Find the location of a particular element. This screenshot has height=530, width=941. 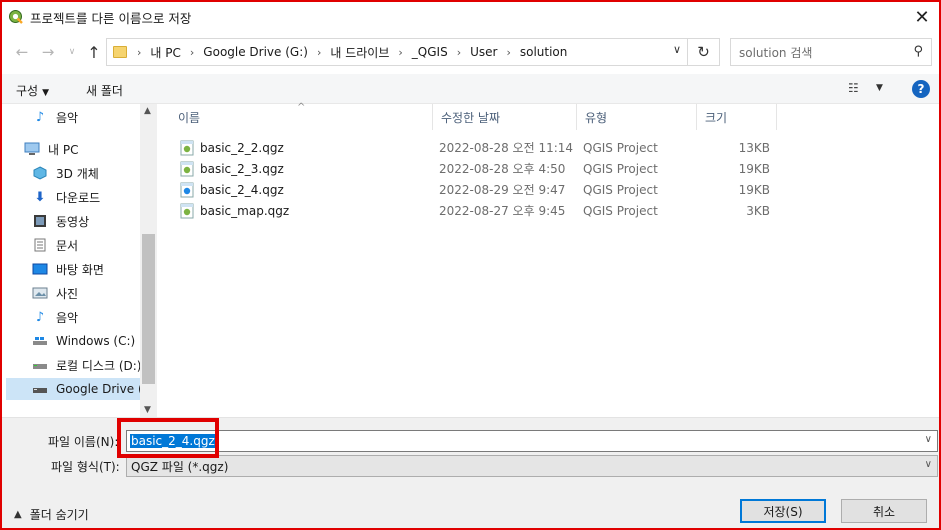

file-size: 3KB is located at coordinates (758, 210).